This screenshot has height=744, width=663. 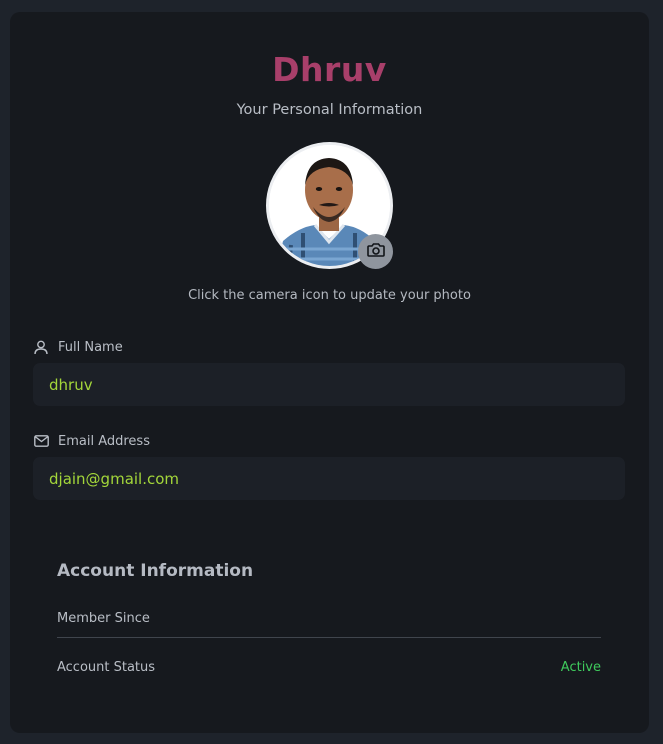 What do you see at coordinates (329, 384) in the screenshot?
I see `full-name-field` at bounding box center [329, 384].